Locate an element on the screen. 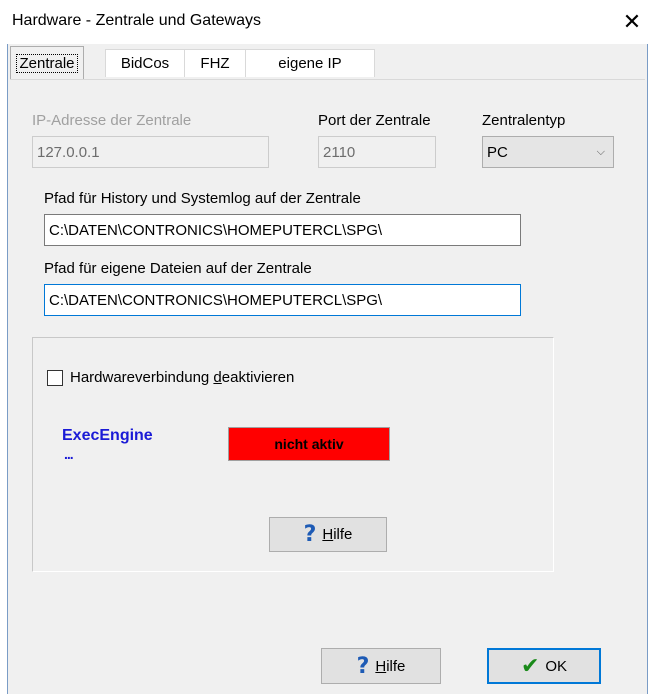  zentralentyp-label: Zentralentyp is located at coordinates (524, 120).